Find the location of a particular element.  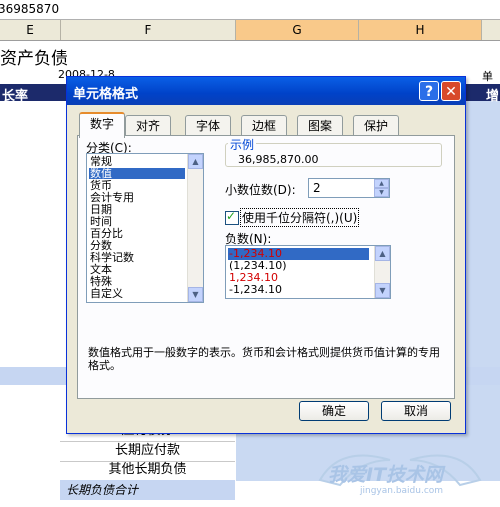

cancel-button: 取消 is located at coordinates (416, 411).